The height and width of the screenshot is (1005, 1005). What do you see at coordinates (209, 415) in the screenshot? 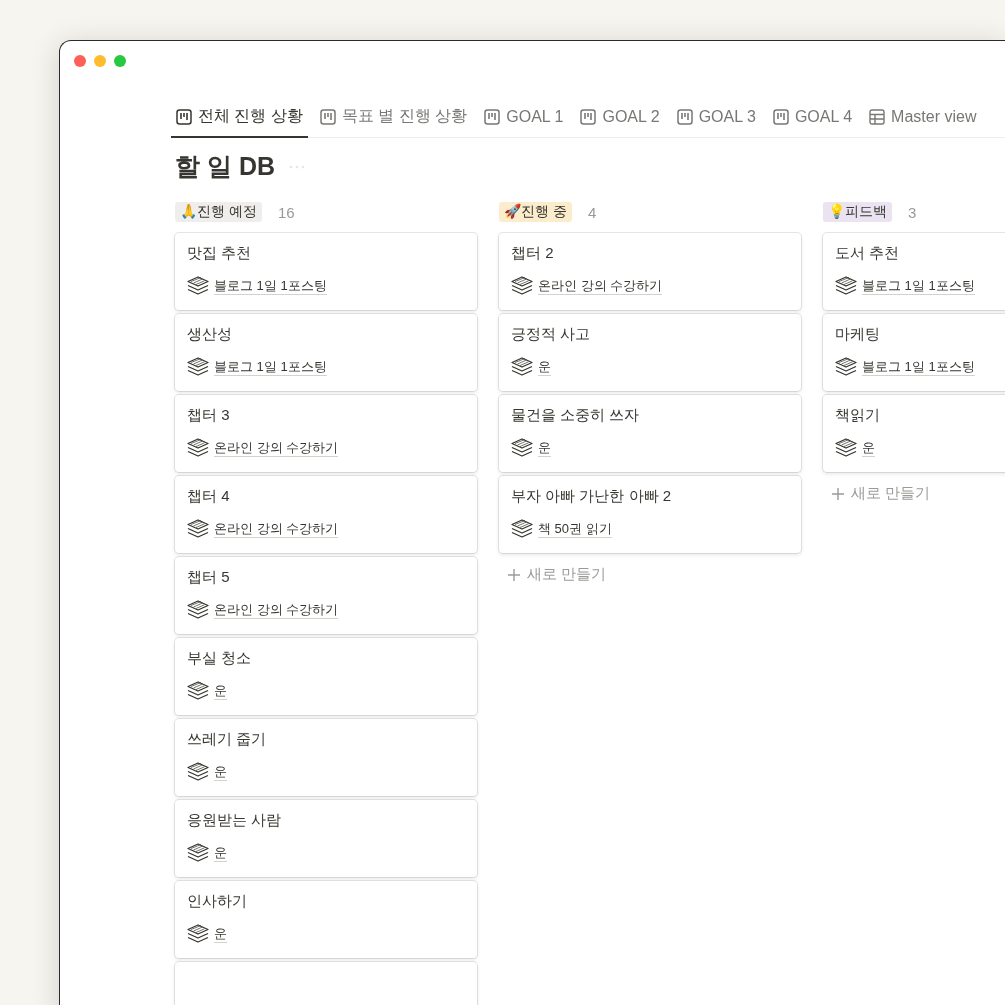
I see `card-title: 챕터 3` at bounding box center [209, 415].